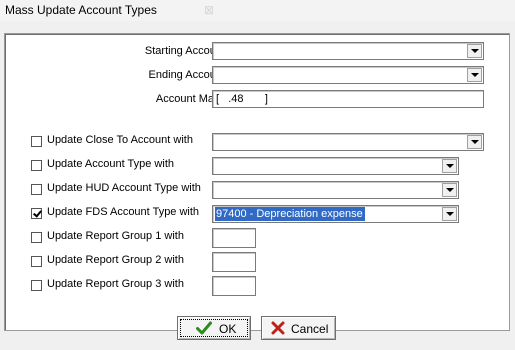 This screenshot has height=350, width=515. Describe the element at coordinates (234, 262) in the screenshot. I see `report-group-2-input` at that location.